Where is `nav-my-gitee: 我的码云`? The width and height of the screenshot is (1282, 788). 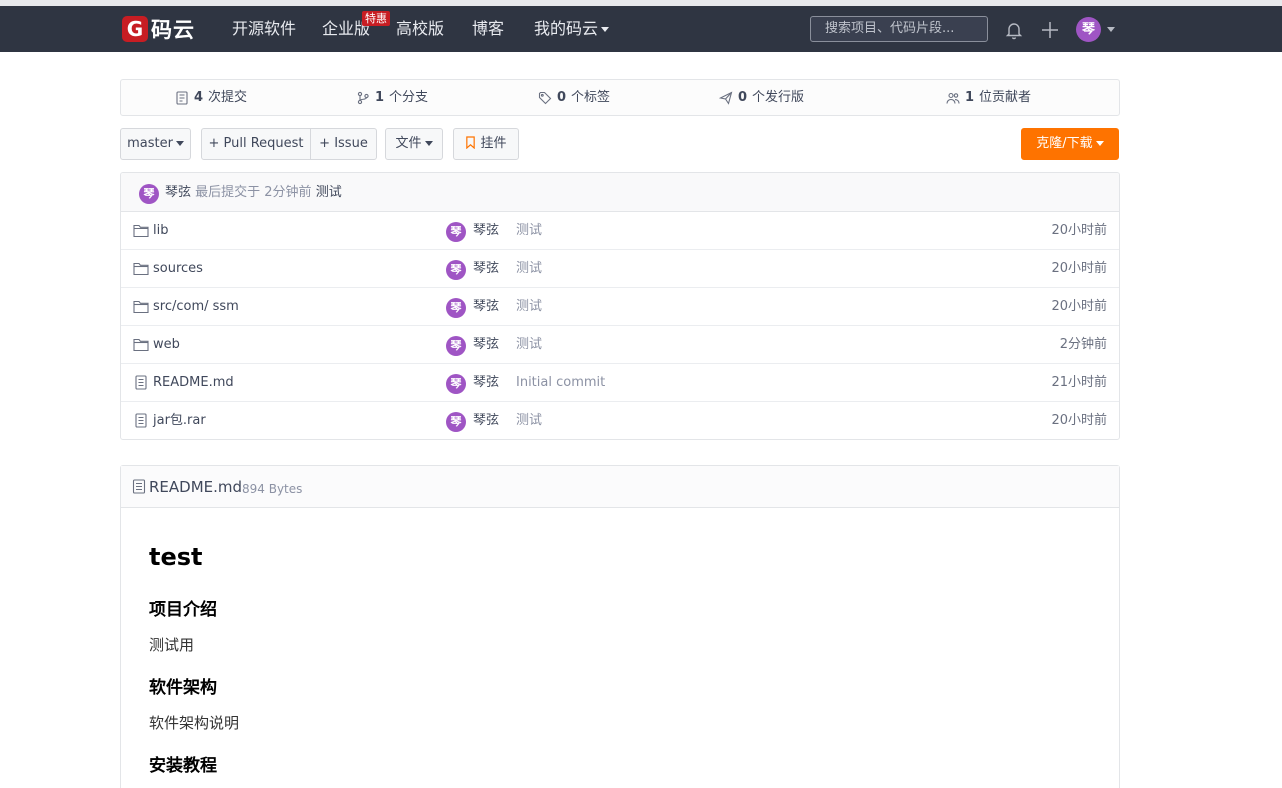 nav-my-gitee: 我的码云 is located at coordinates (572, 29).